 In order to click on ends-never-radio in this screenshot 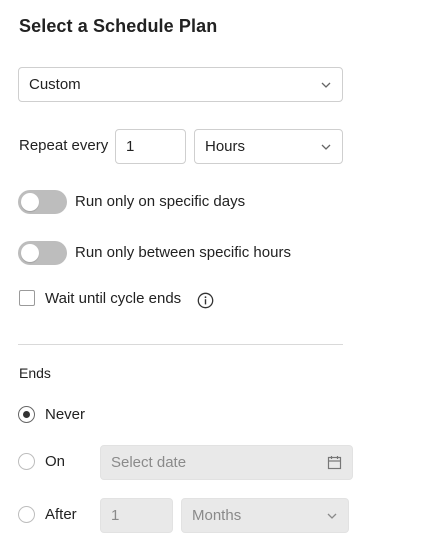, I will do `click(26, 414)`.